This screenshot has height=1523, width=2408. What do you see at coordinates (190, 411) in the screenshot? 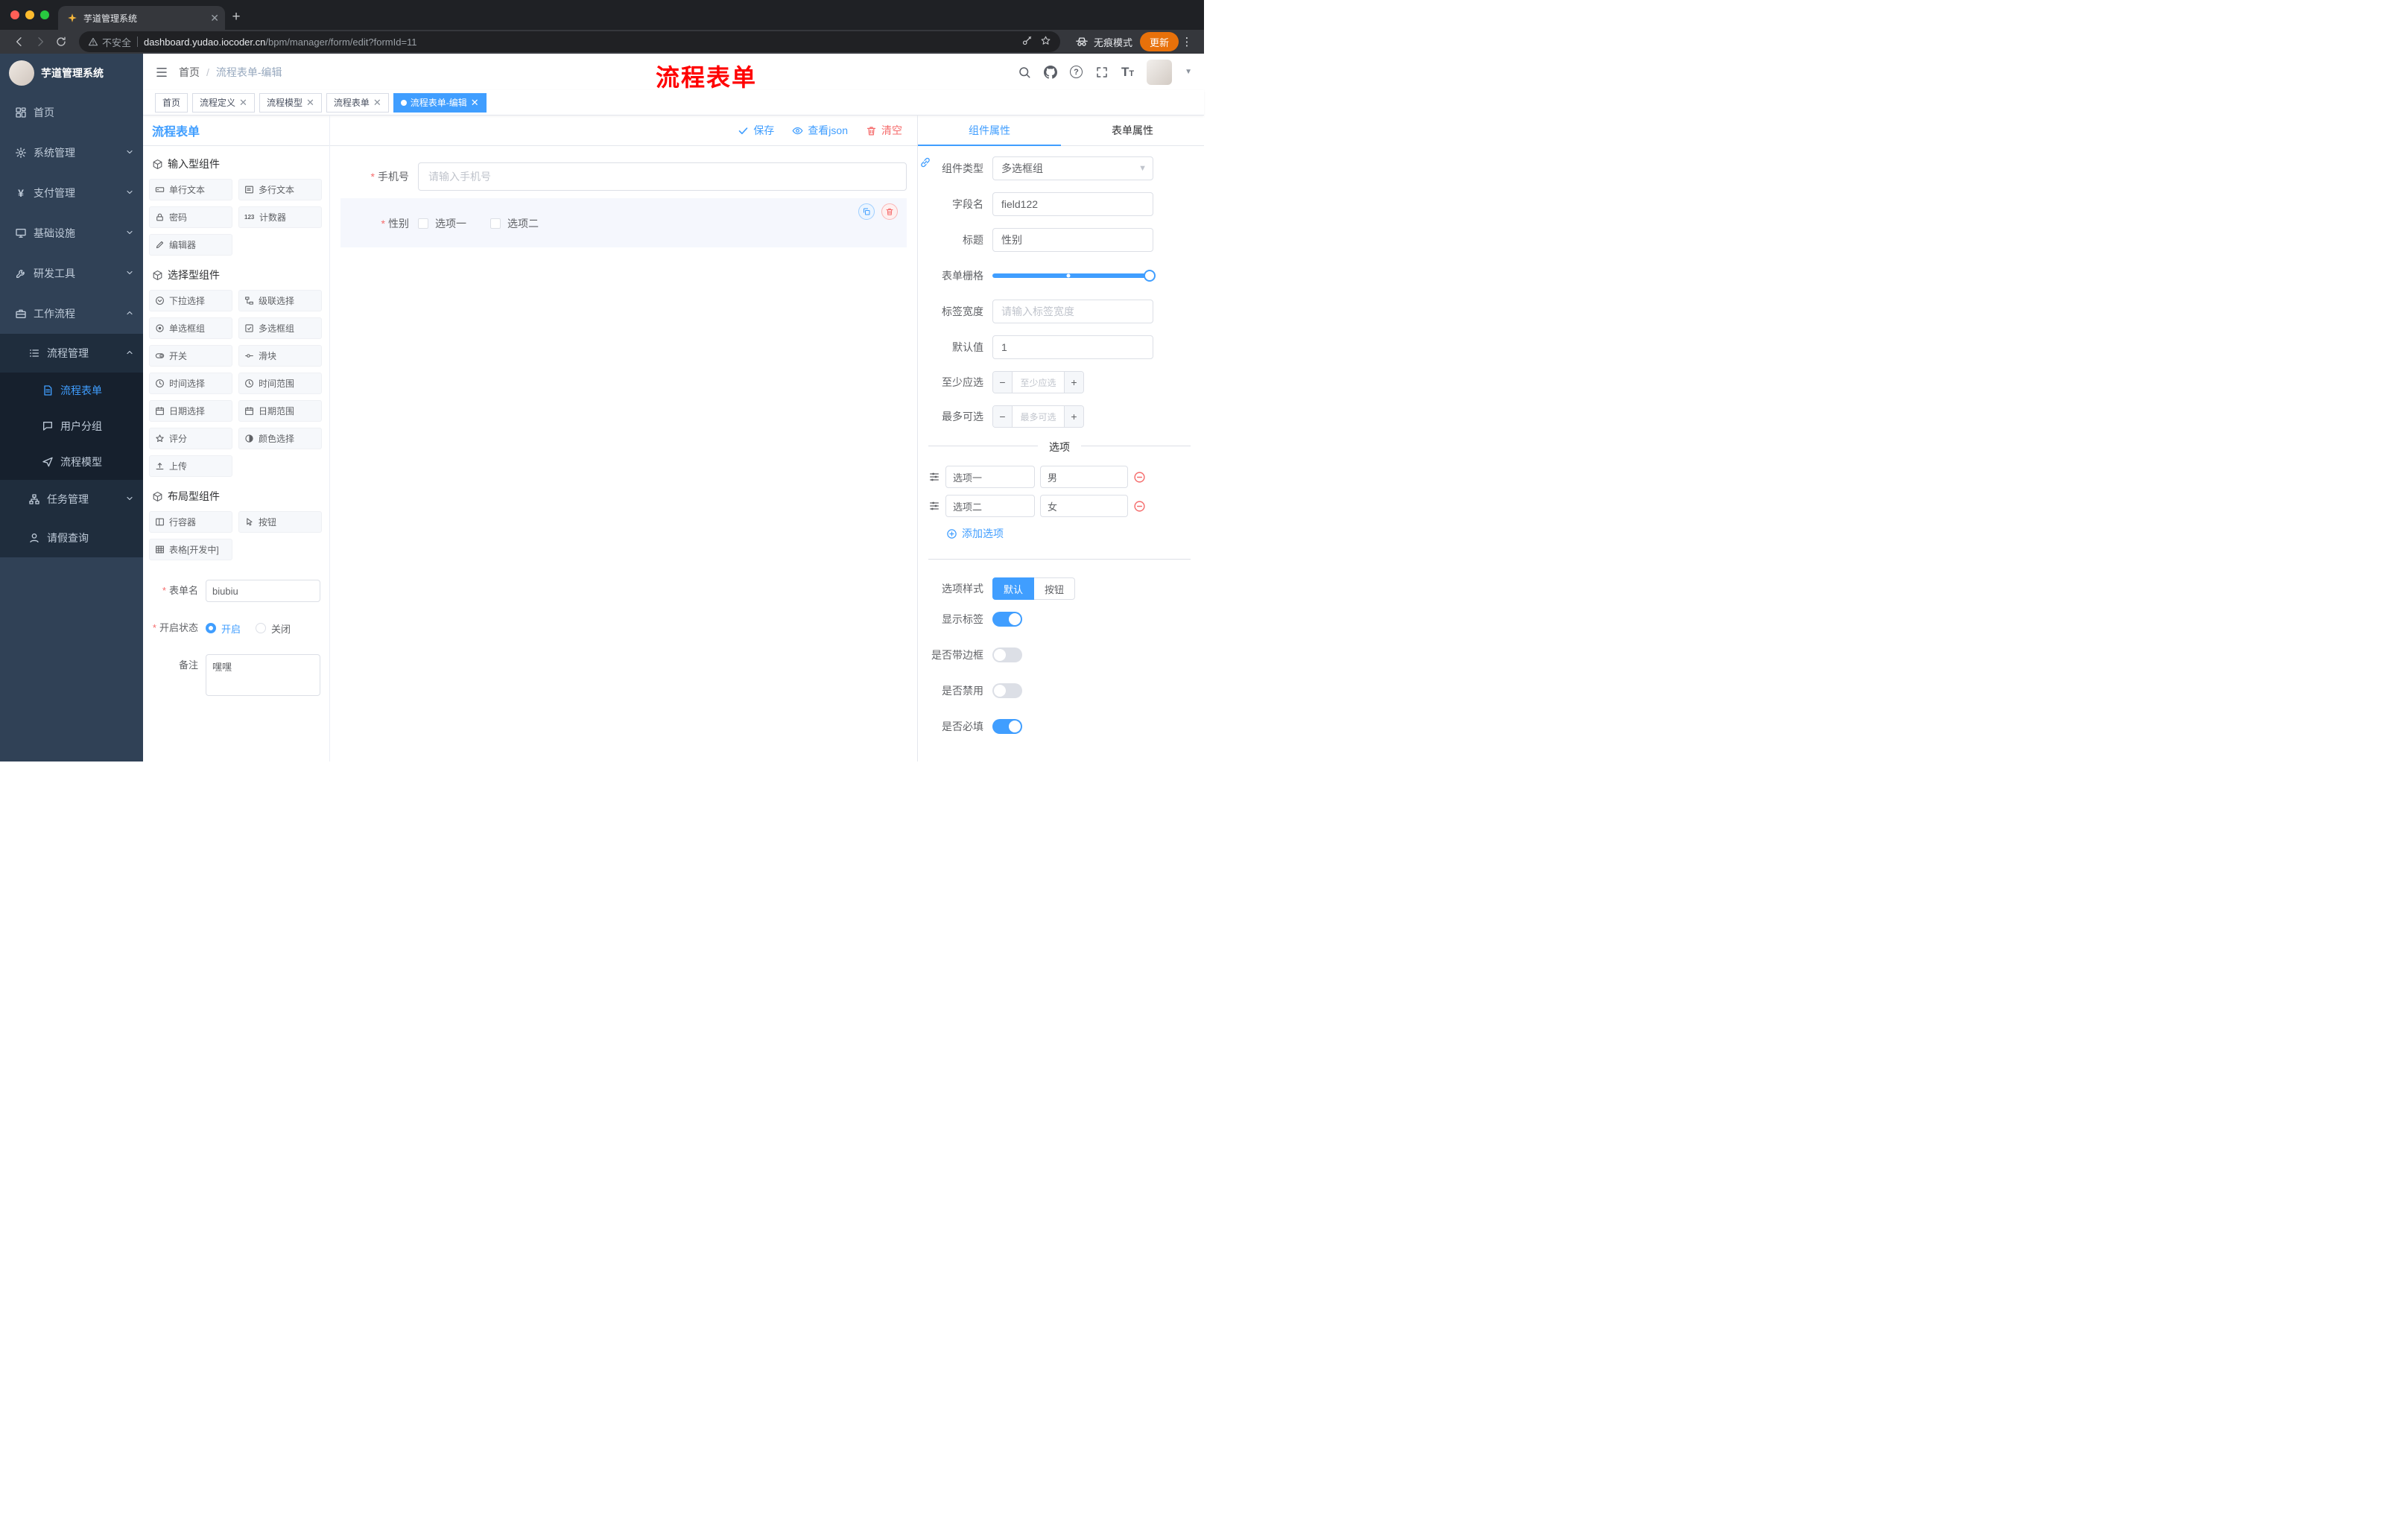
I see `palette-item-date-picker: 日期选择` at bounding box center [190, 411].